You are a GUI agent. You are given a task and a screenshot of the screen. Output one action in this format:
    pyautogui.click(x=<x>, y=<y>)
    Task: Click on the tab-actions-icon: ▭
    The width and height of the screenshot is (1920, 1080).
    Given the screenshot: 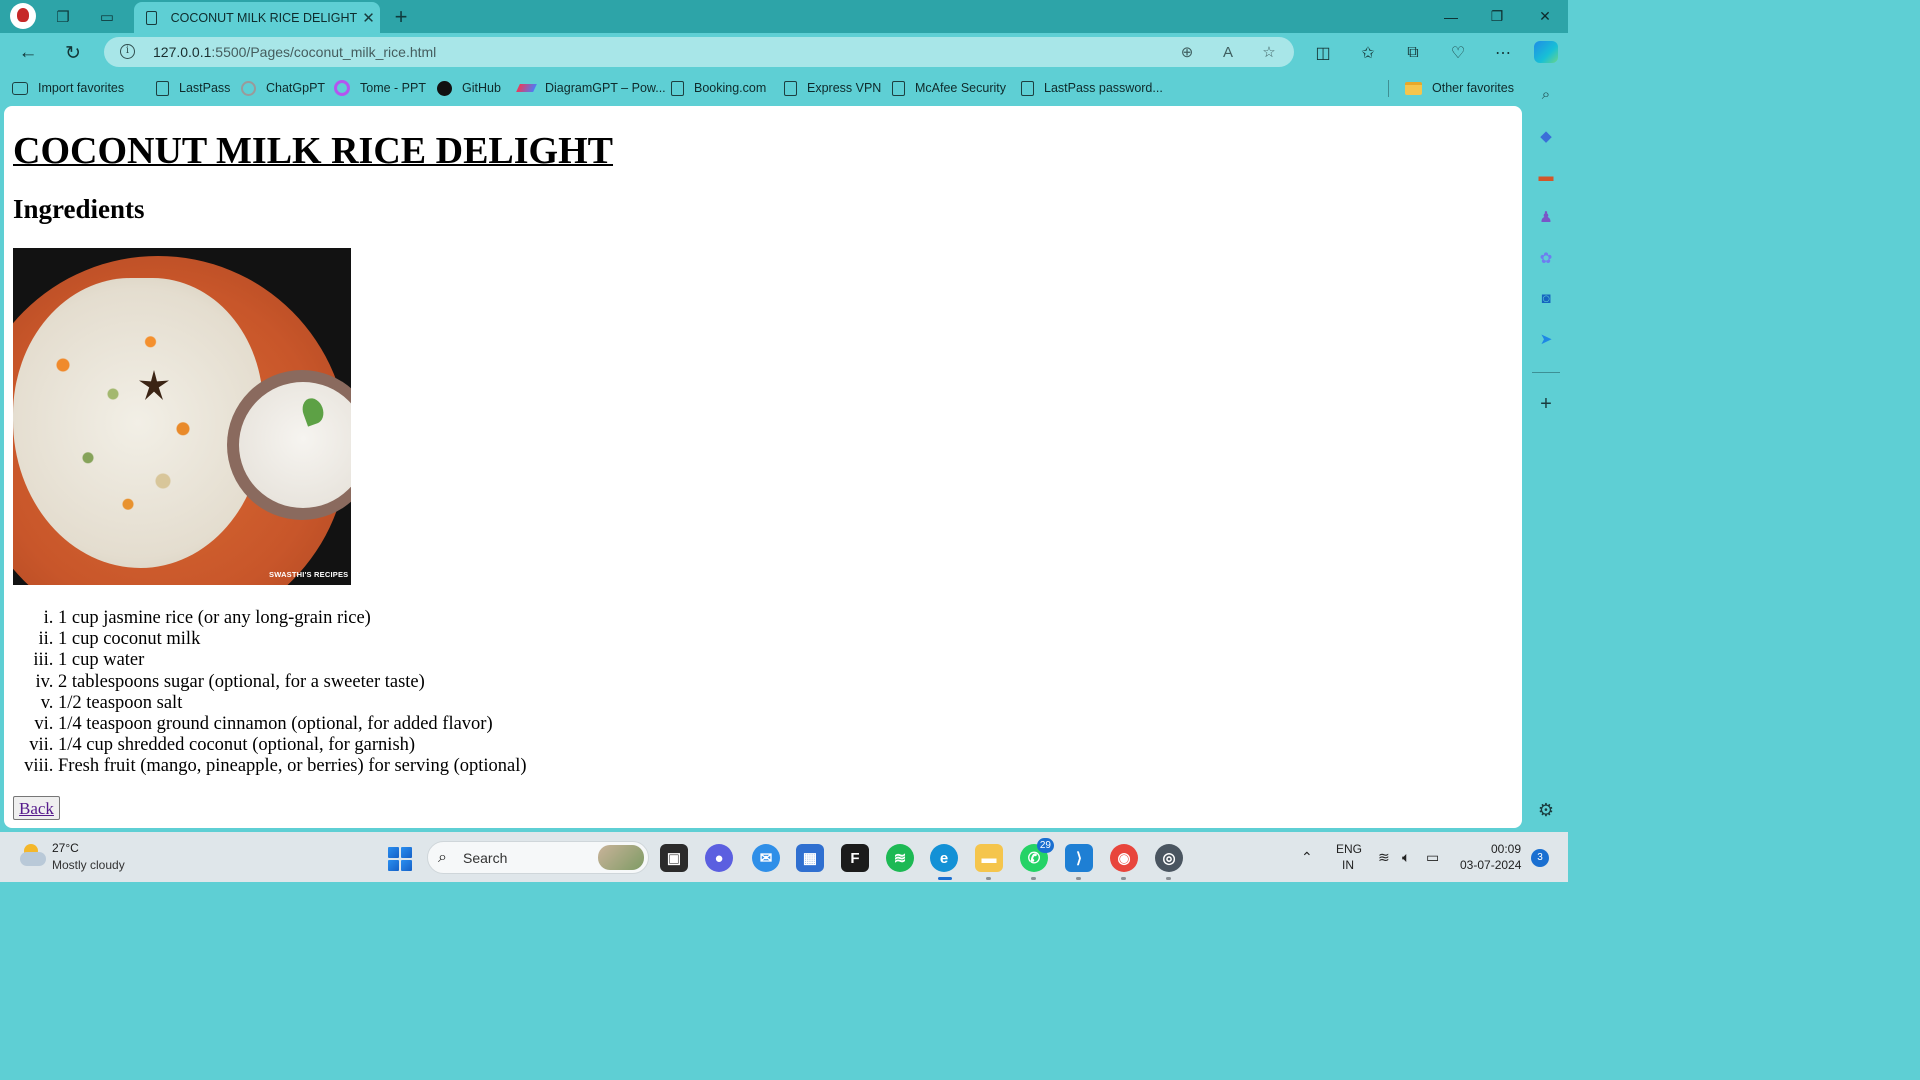 What is the action you would take?
    pyautogui.click(x=107, y=17)
    